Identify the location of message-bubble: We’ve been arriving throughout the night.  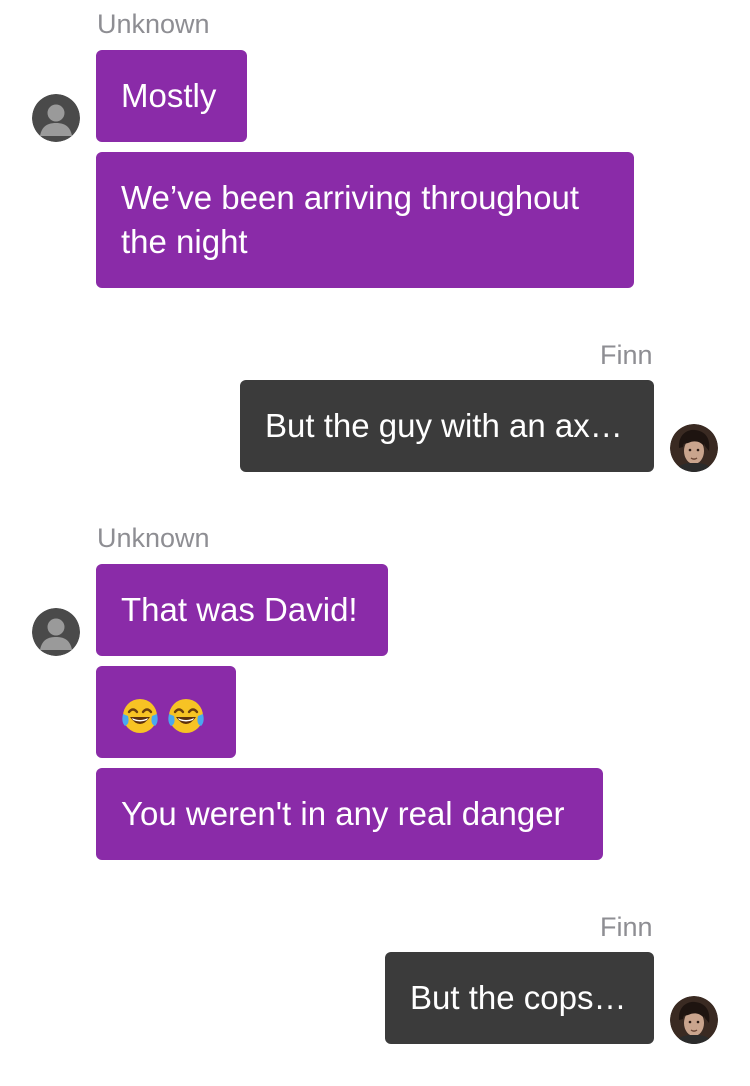
(365, 220).